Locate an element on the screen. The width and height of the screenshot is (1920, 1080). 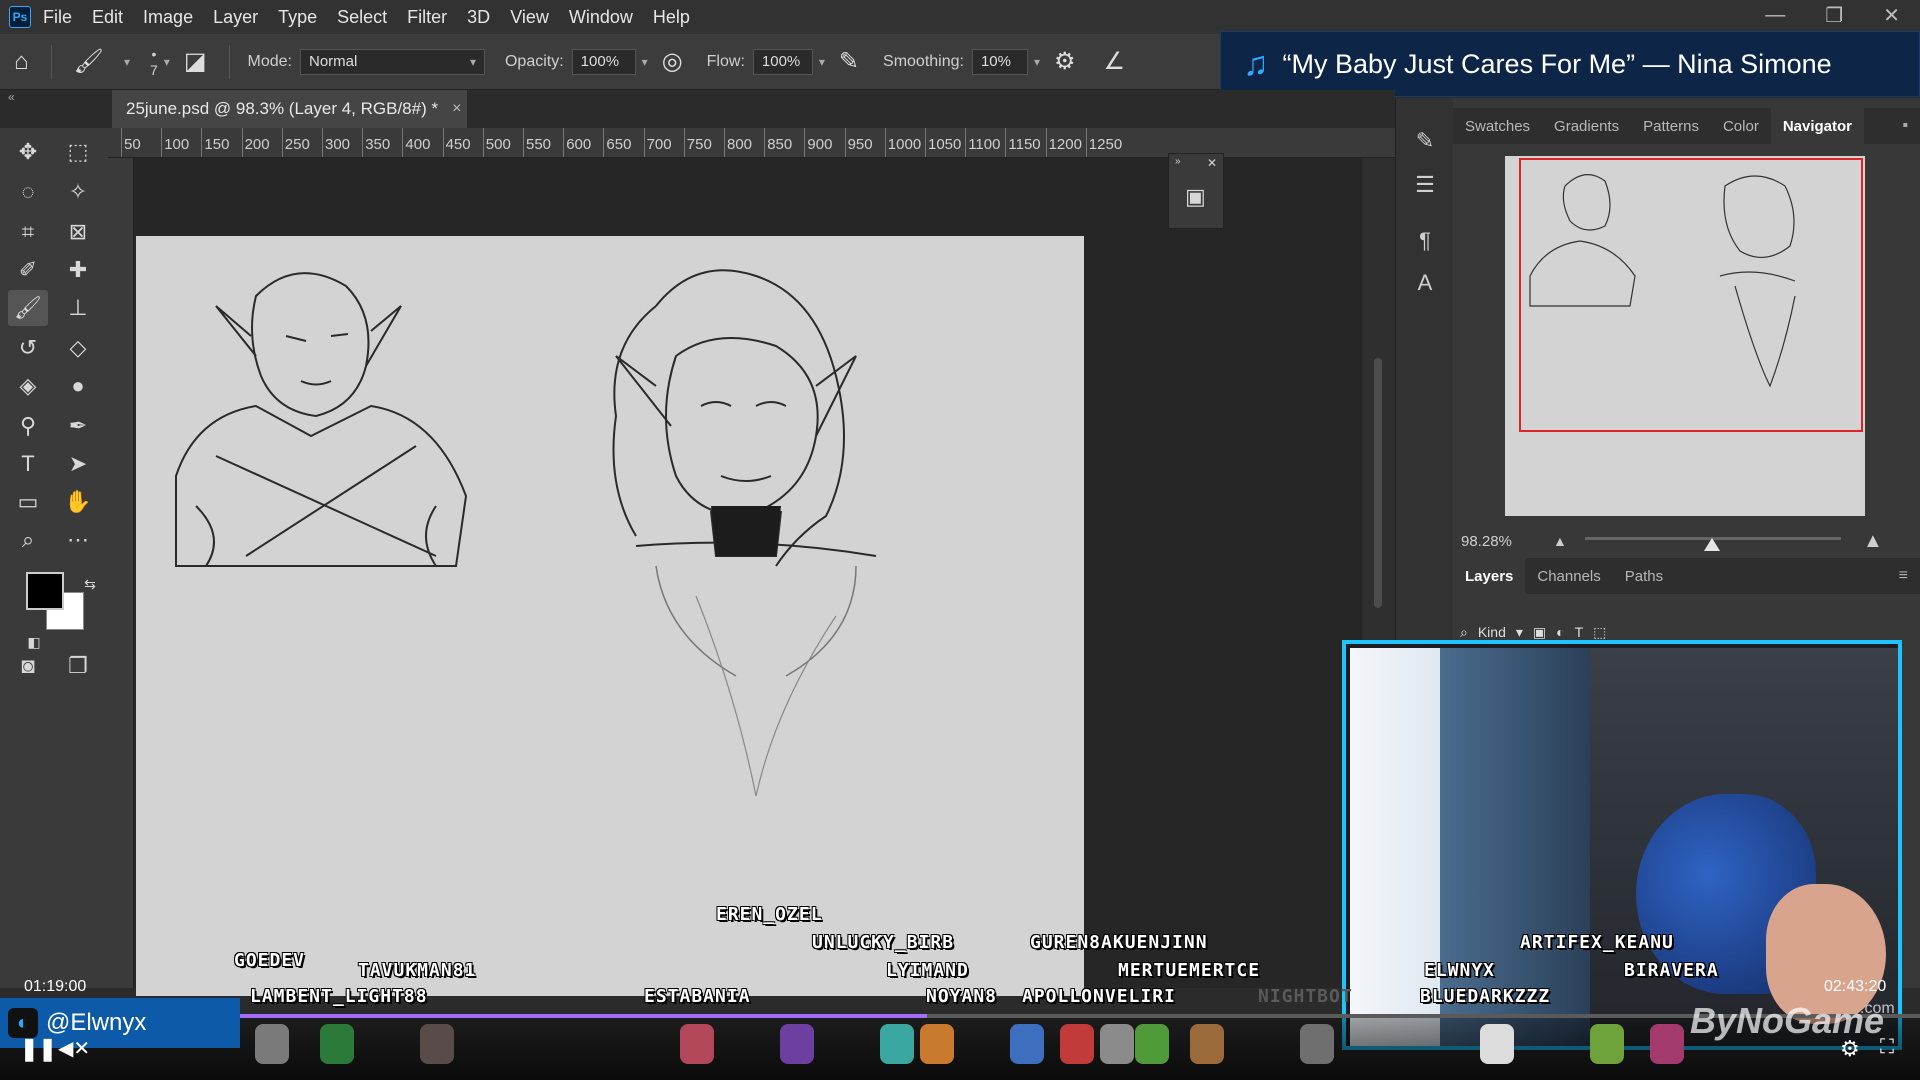
tab-paths: Paths is located at coordinates (1644, 576).